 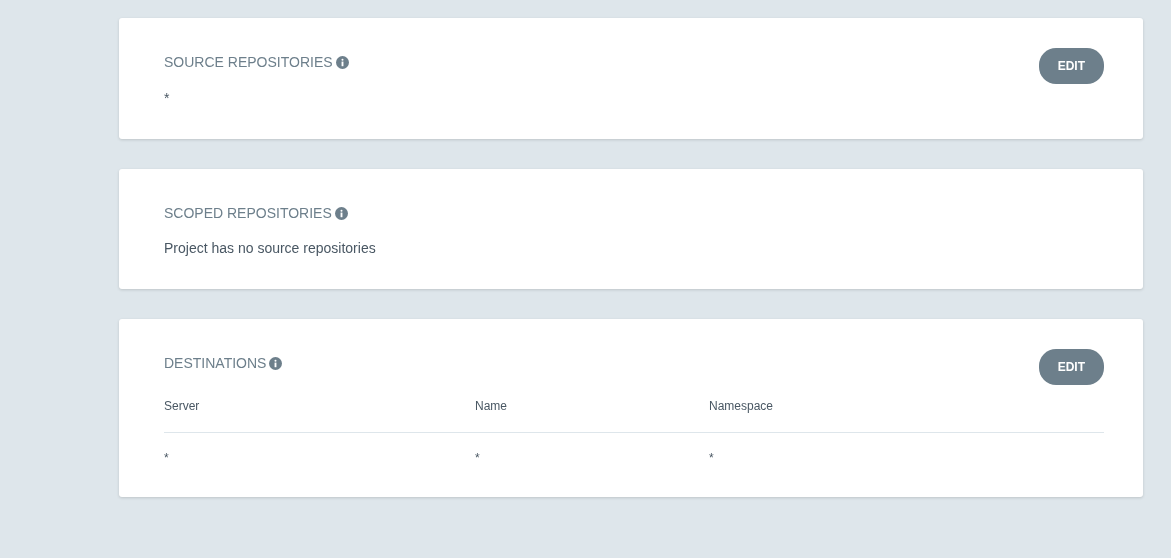 What do you see at coordinates (167, 98) in the screenshot?
I see `panel-text: *` at bounding box center [167, 98].